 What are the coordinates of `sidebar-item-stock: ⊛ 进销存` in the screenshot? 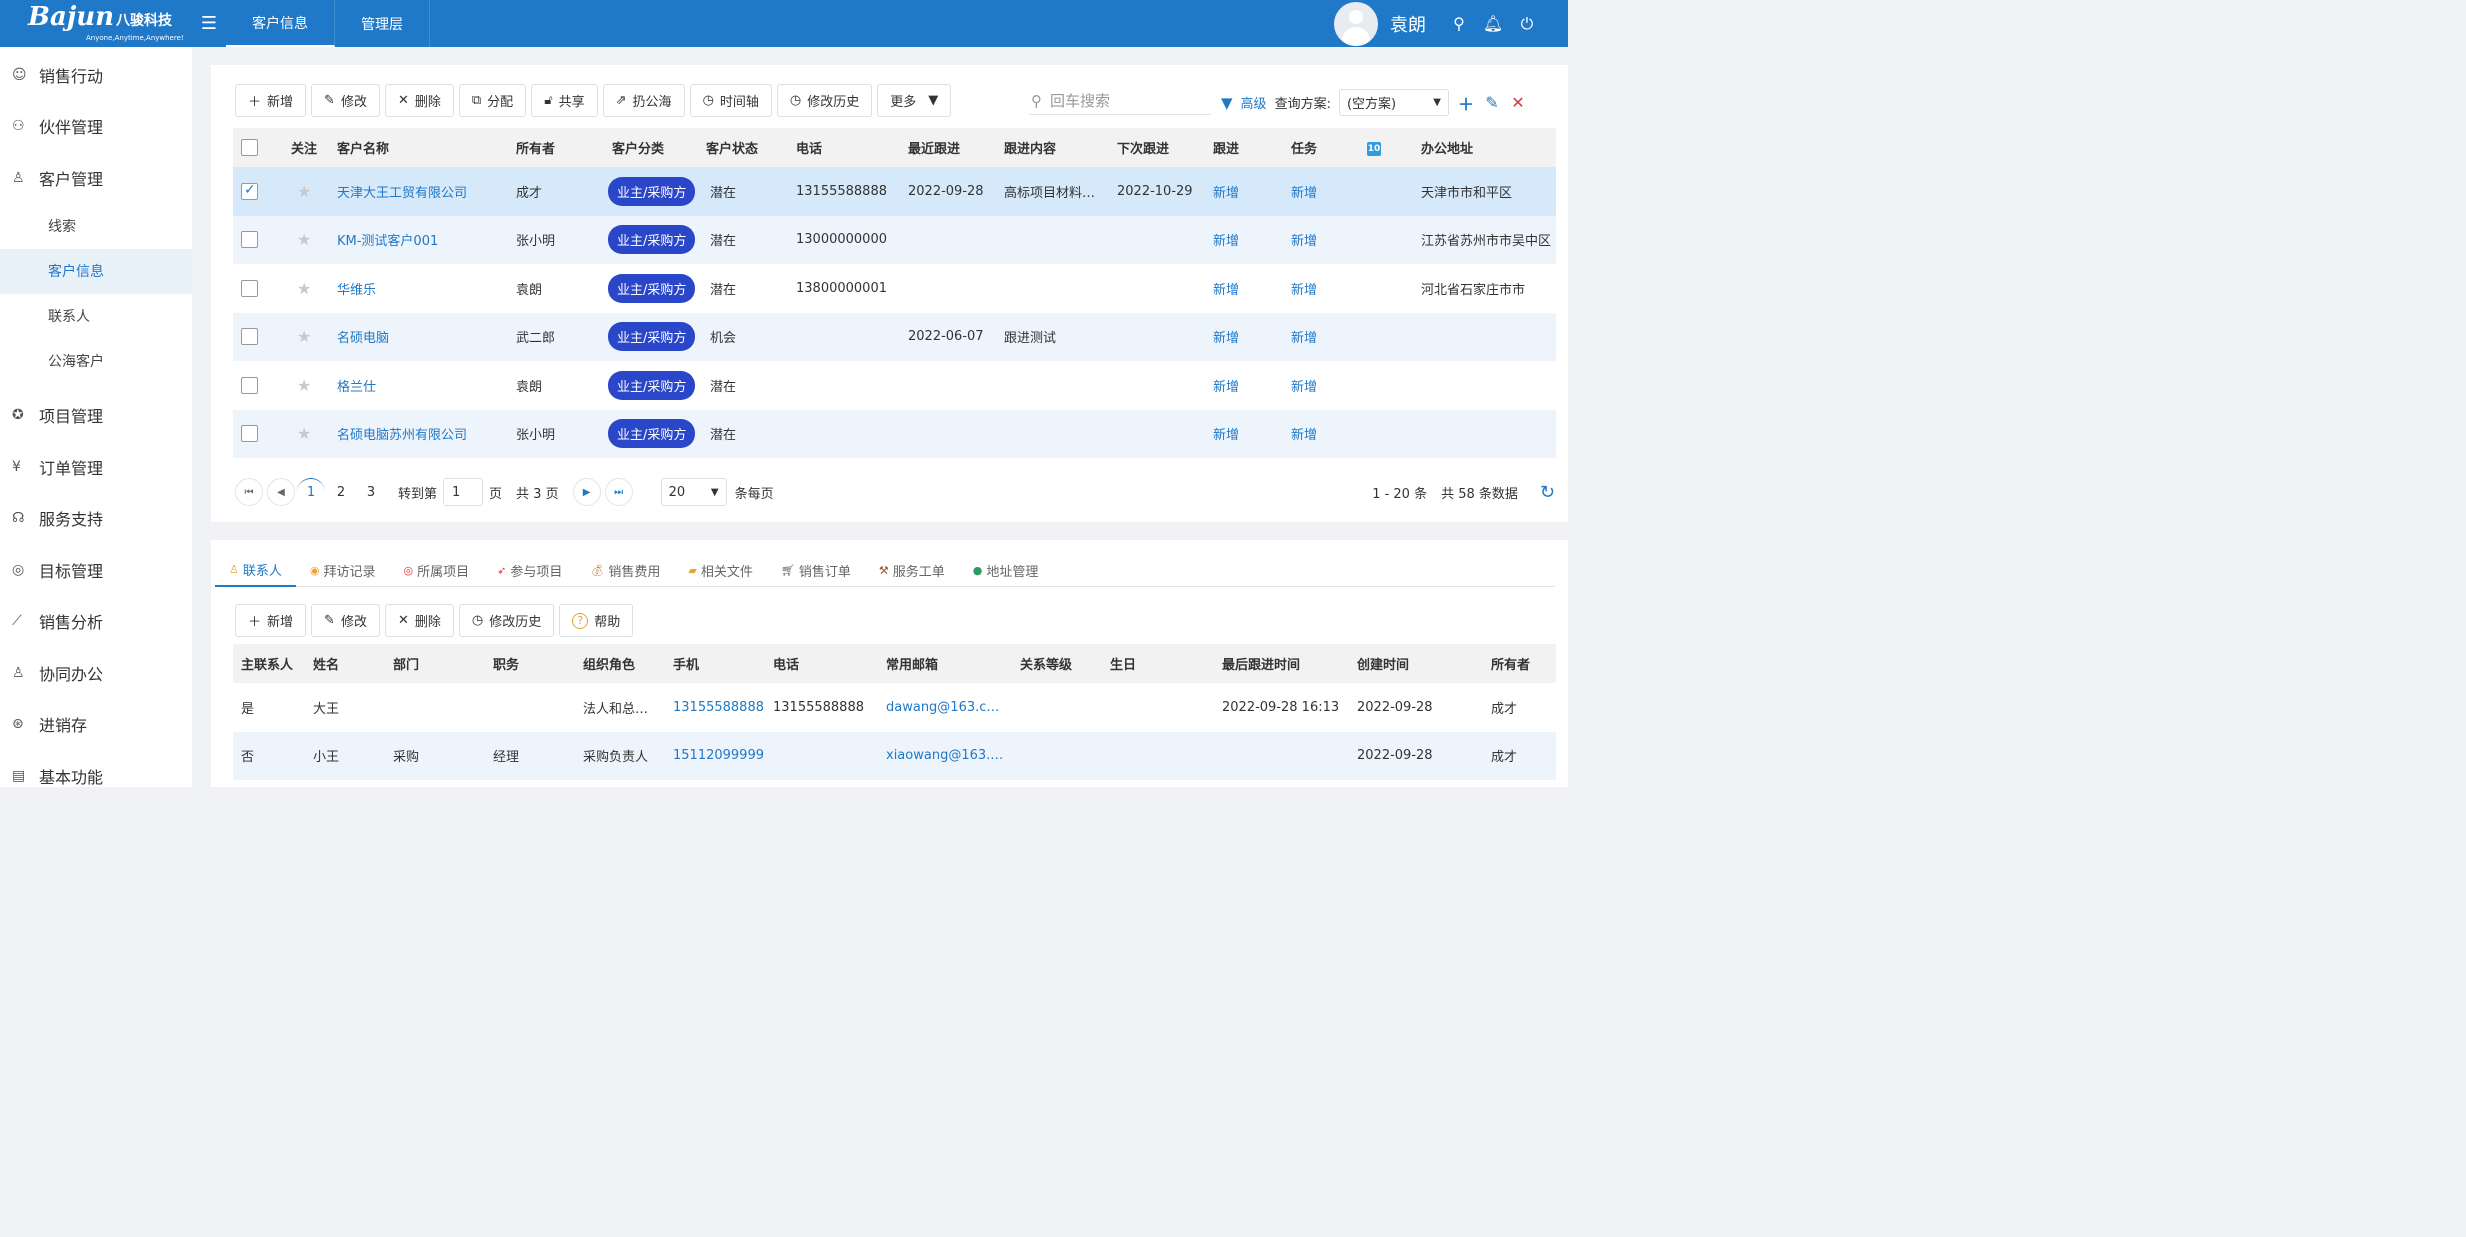 It's located at (96, 725).